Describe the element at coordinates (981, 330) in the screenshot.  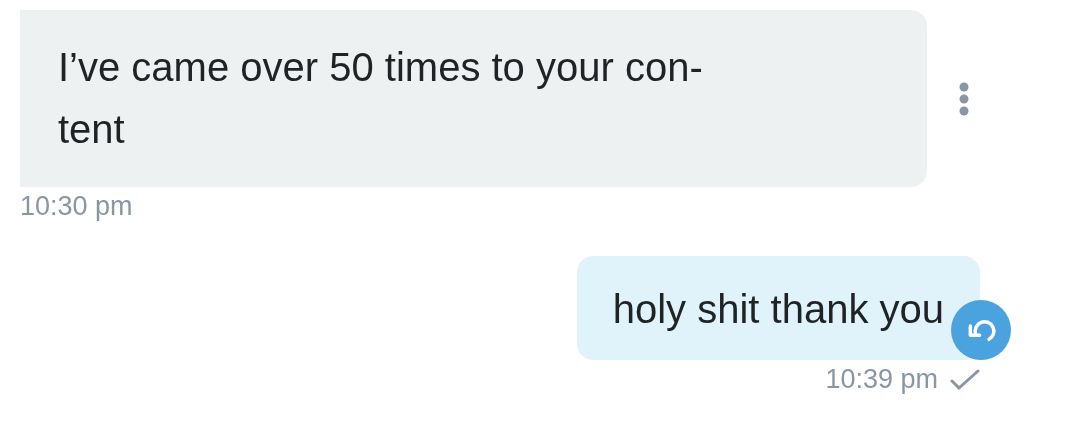
I see `undo-button` at that location.